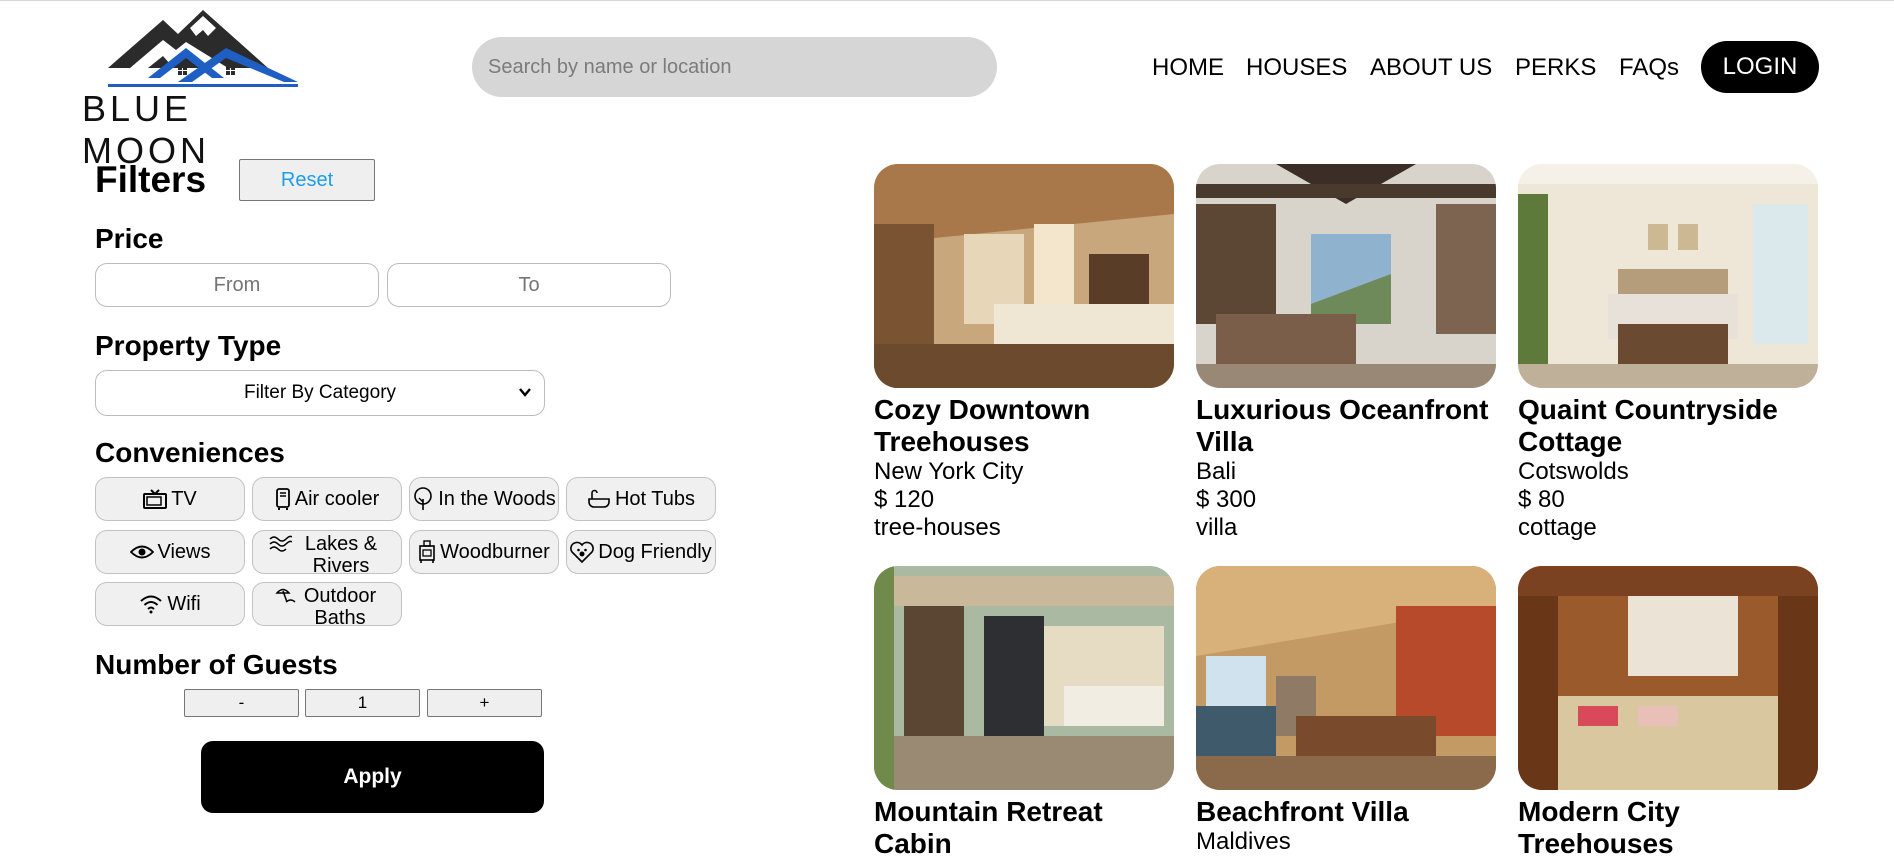 Image resolution: width=1894 pixels, height=859 pixels. What do you see at coordinates (237, 285) in the screenshot?
I see `price-from-input` at bounding box center [237, 285].